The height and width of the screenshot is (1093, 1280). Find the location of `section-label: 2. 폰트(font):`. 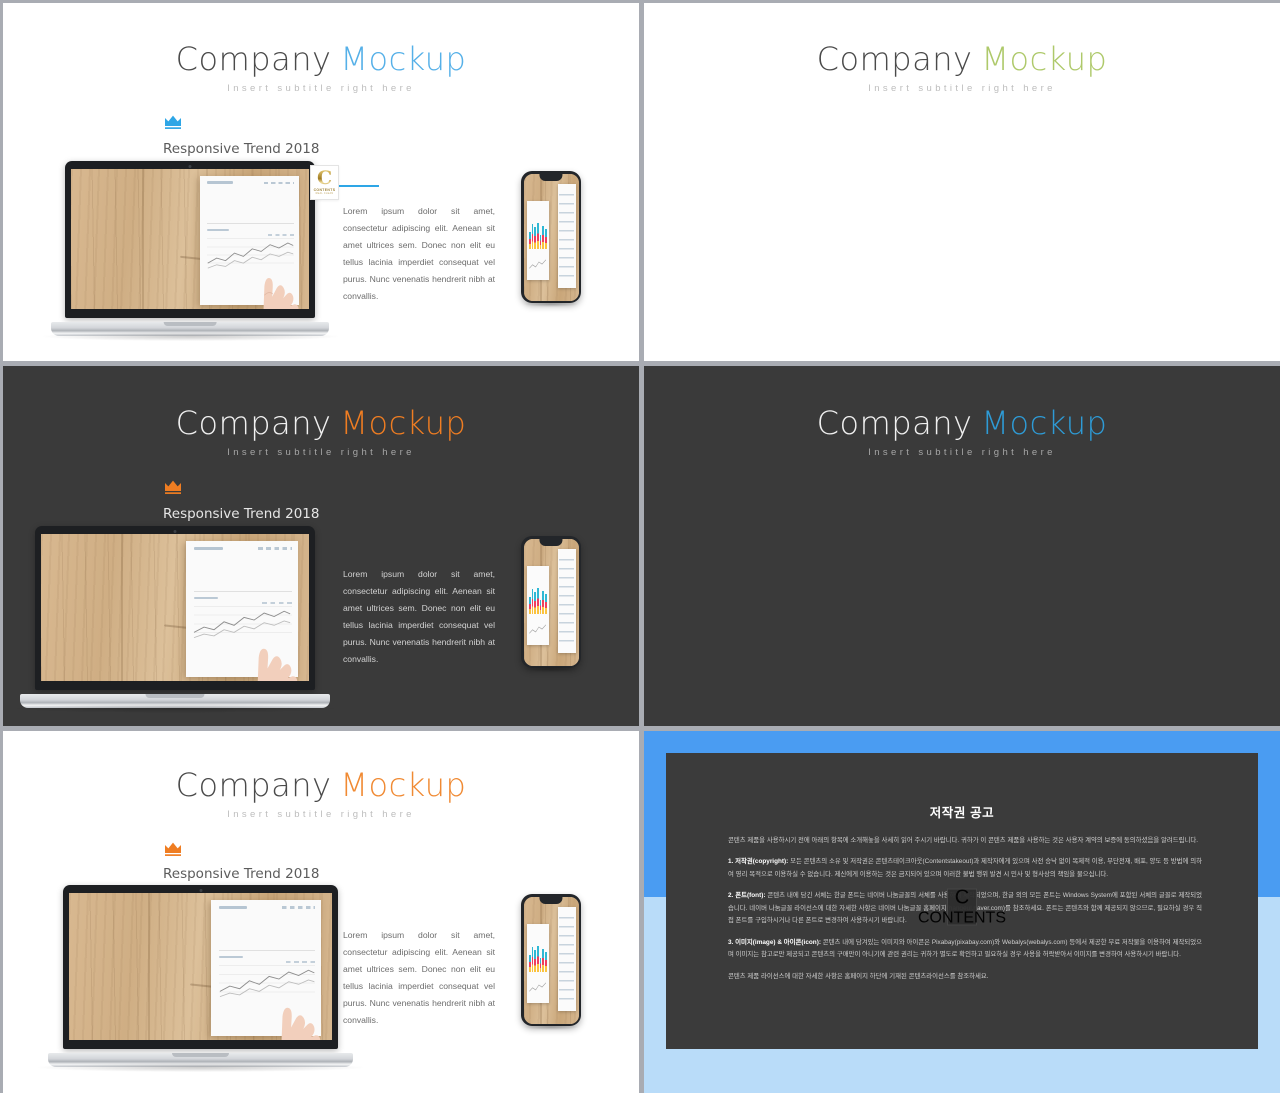

section-label: 2. 폰트(font): is located at coordinates (747, 896).